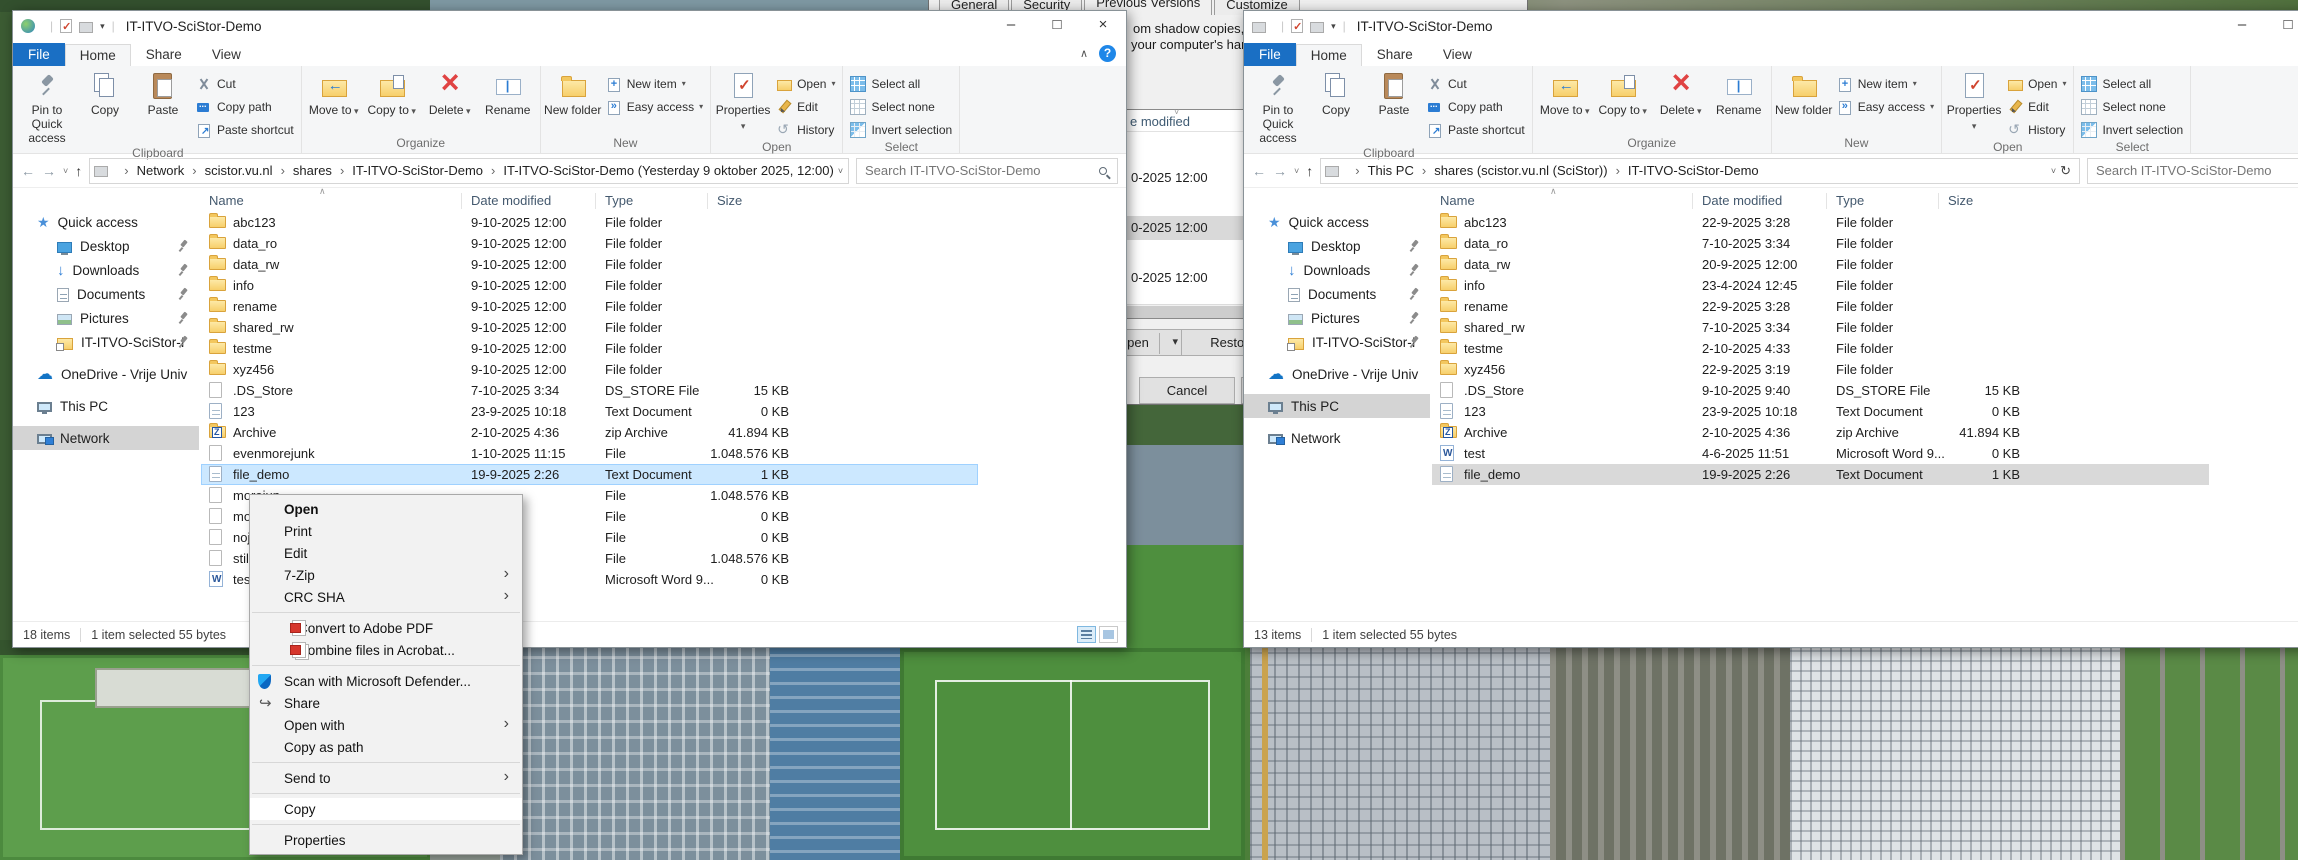 This screenshot has height=860, width=2298. I want to click on sidebar-item: Quick access, so click(106, 222).